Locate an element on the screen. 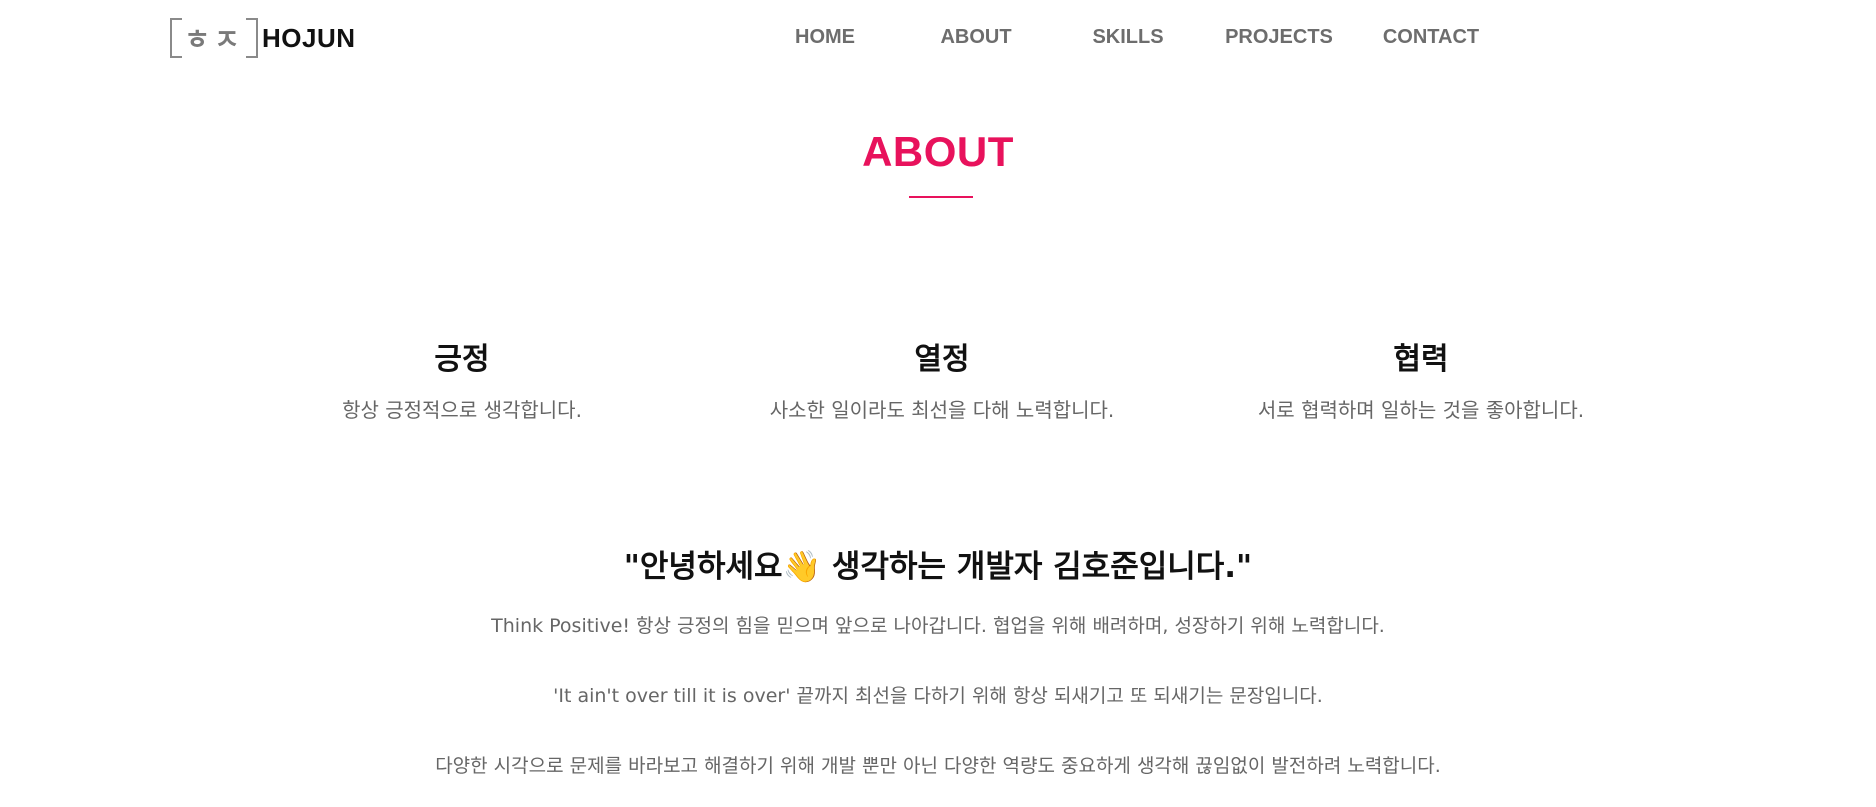 The width and height of the screenshot is (1876, 807). section-title: ABOUT is located at coordinates (938, 151).